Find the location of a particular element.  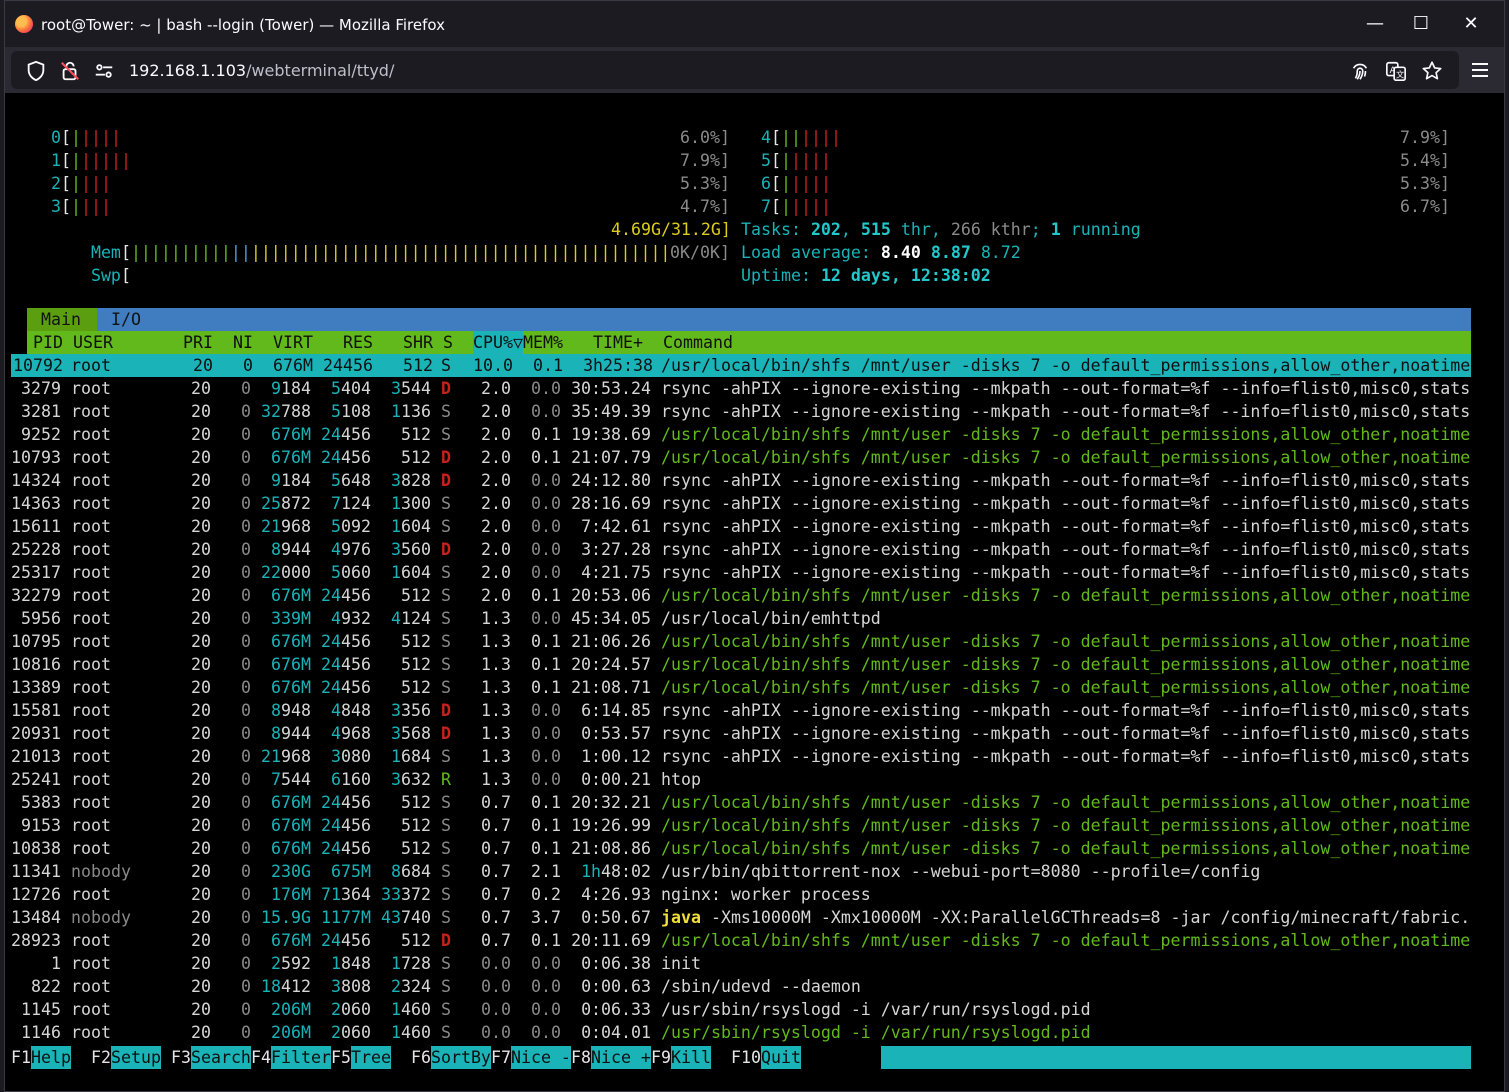

site-info-icon is located at coordinates (104, 71).